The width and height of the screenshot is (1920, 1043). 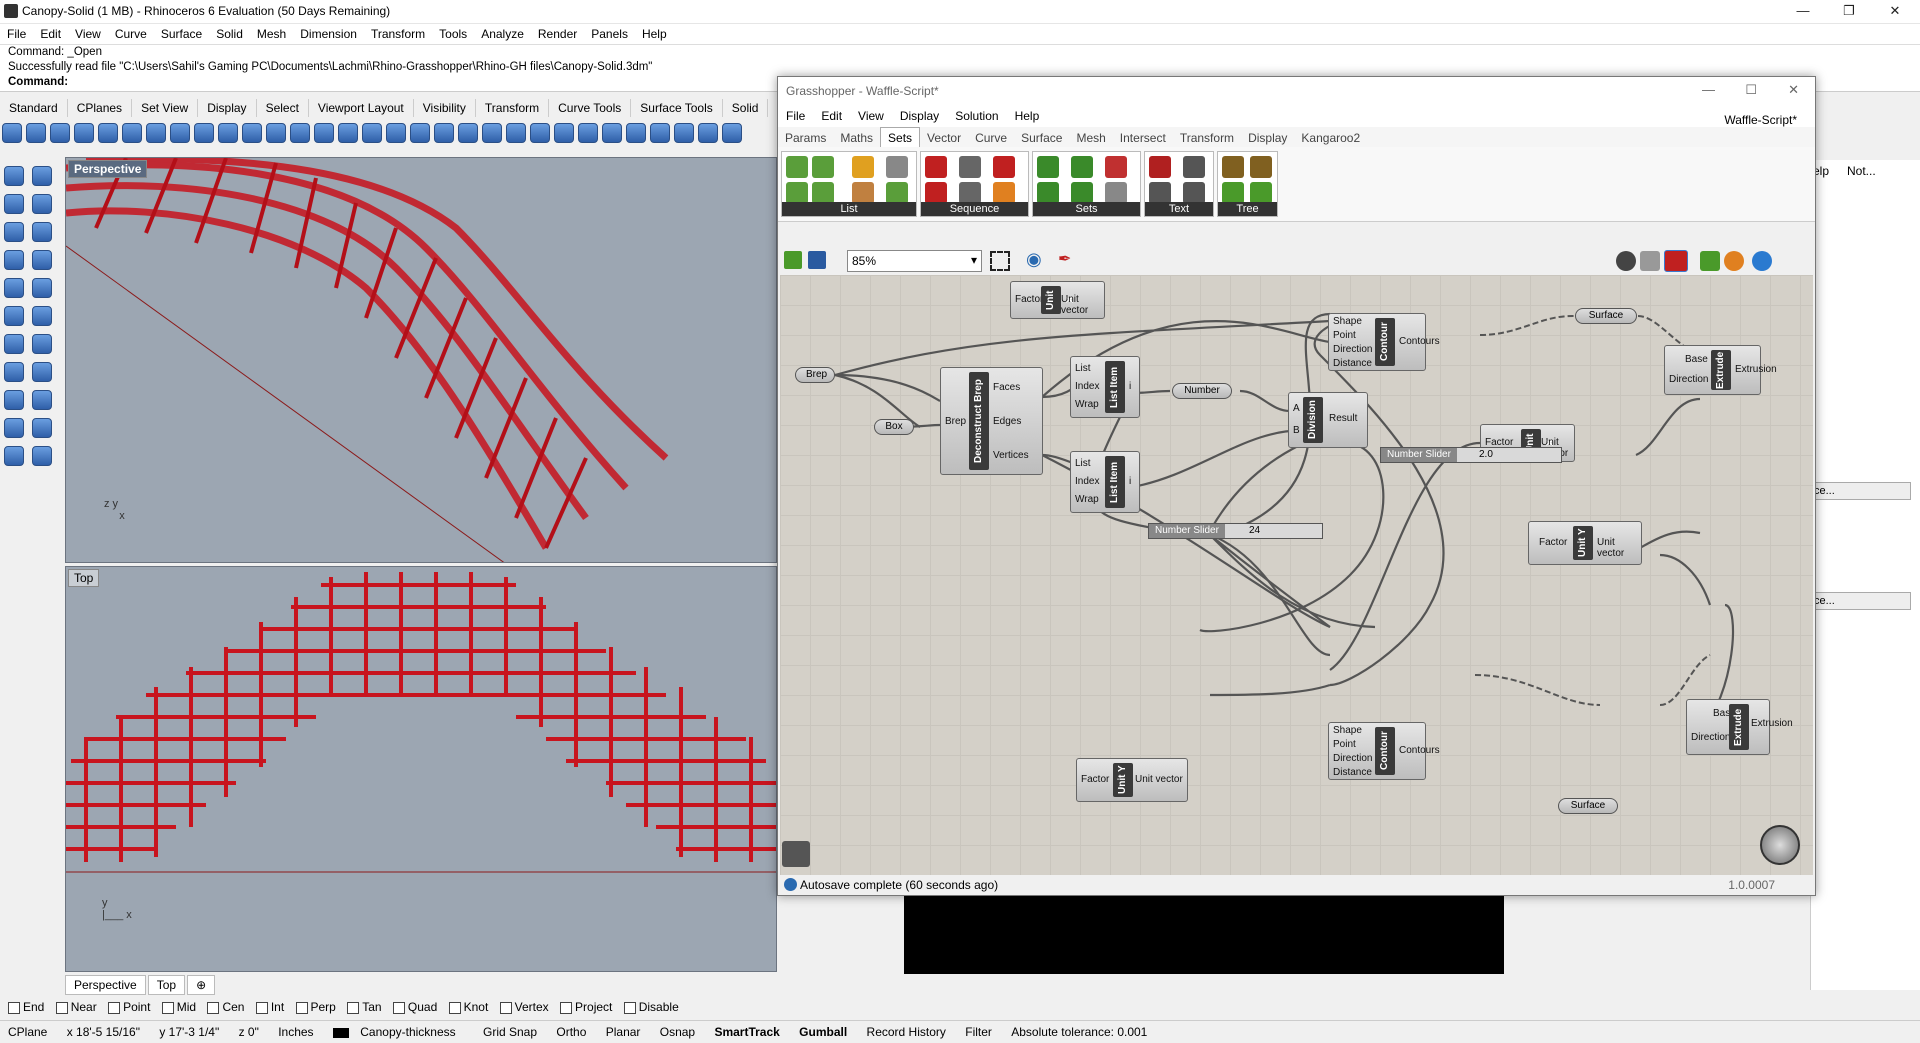 I want to click on tab-curve-tools: Curve Tools, so click(x=590, y=108).